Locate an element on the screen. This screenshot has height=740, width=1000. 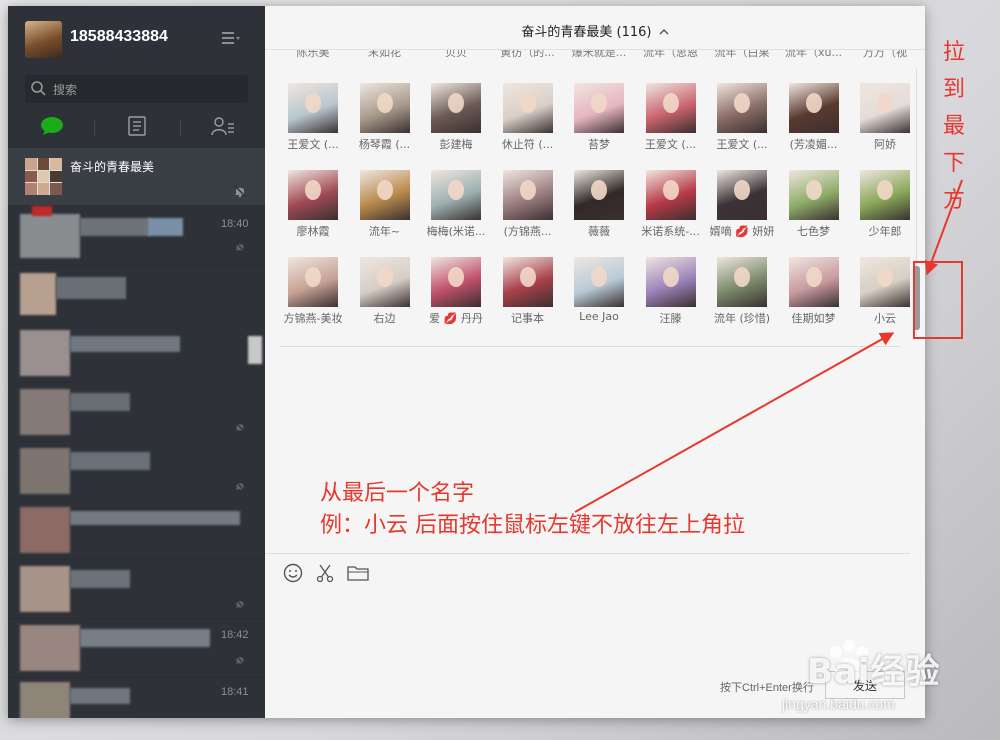
member-name: 廖林霞 is located at coordinates (313, 231).